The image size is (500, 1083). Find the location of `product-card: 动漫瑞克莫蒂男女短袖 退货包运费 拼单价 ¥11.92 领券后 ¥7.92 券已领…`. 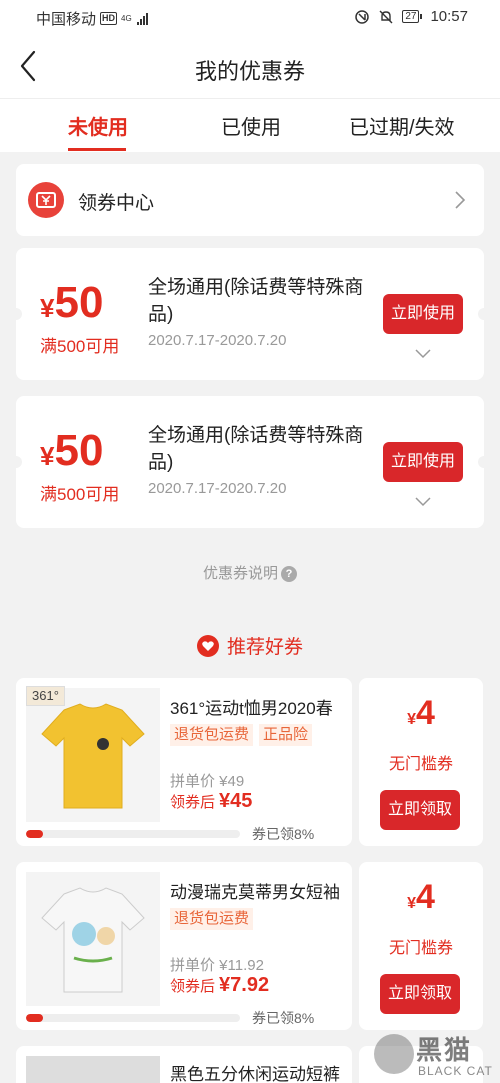

product-card: 动漫瑞克莫蒂男女短袖 退货包运费 拼单价 ¥11.92 领券后 ¥7.92 券已领… is located at coordinates (184, 946).